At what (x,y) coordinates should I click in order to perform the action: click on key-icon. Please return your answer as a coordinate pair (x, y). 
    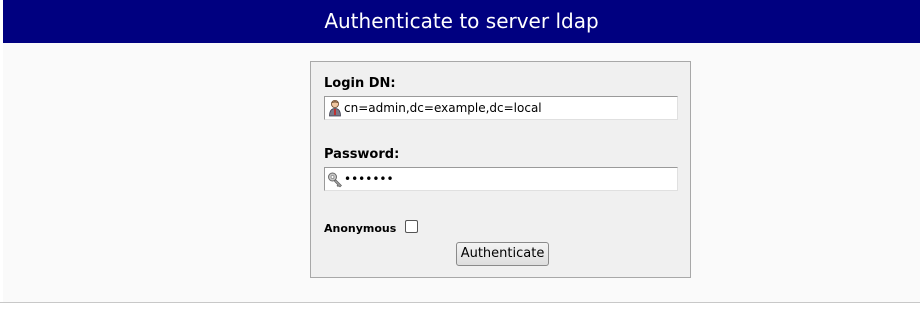
    Looking at the image, I should click on (335, 180).